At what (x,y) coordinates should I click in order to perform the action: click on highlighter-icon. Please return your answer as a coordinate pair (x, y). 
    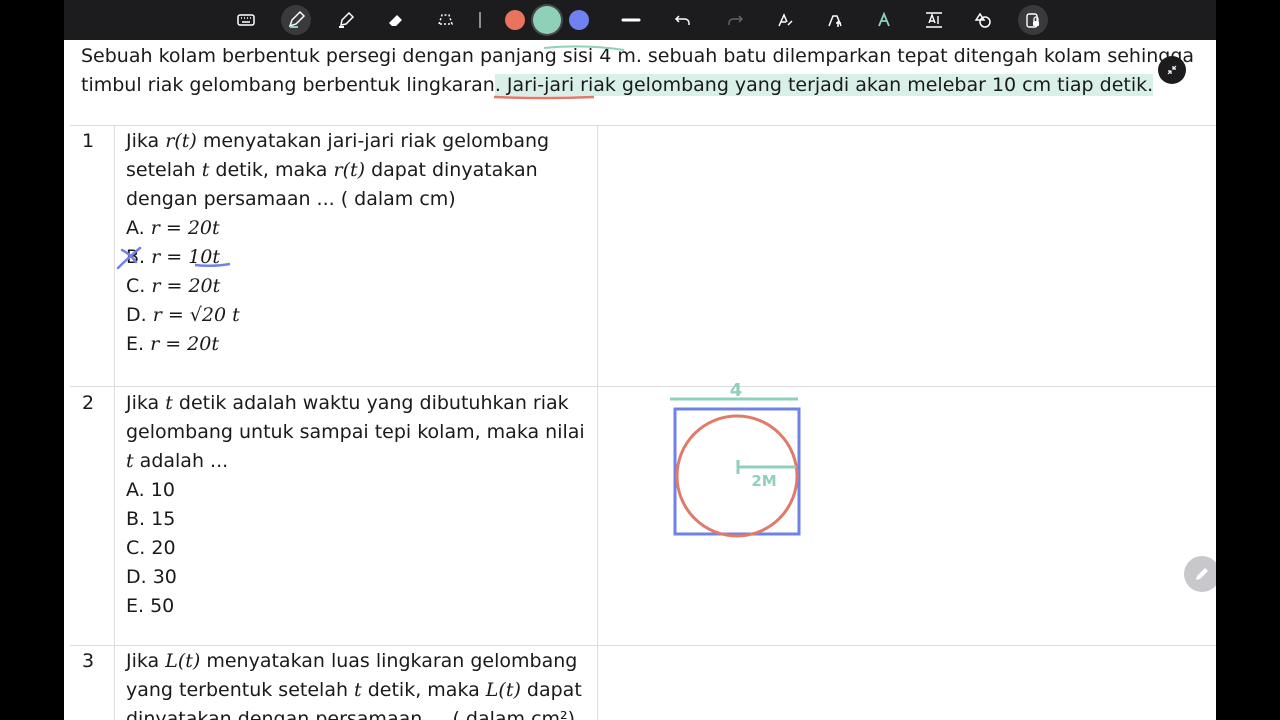
    Looking at the image, I should click on (346, 20).